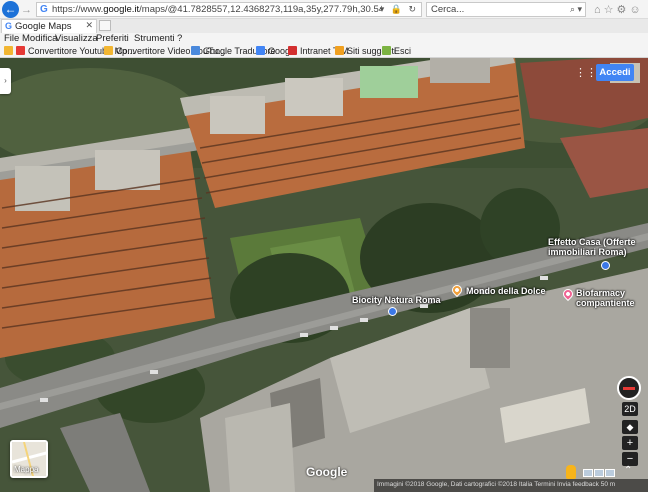 This screenshot has height=492, width=648. Describe the element at coordinates (399, 9) in the screenshot. I see `lock-refresh-icons: ▾ 🔒 ↻` at that location.